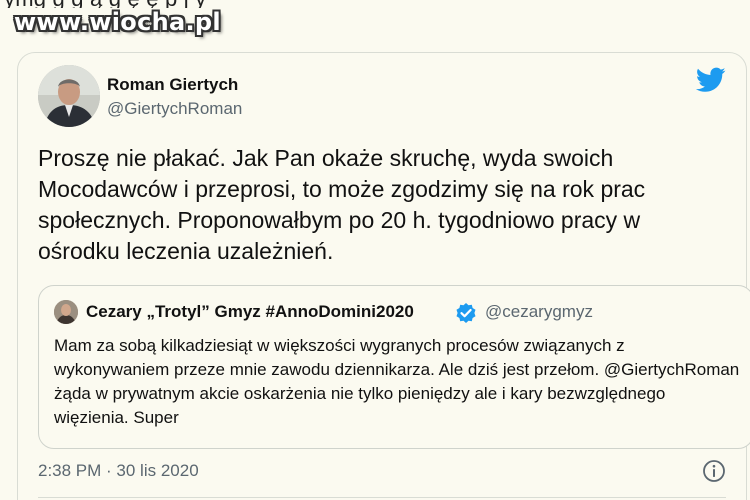  I want to click on info-icon, so click(714, 471).